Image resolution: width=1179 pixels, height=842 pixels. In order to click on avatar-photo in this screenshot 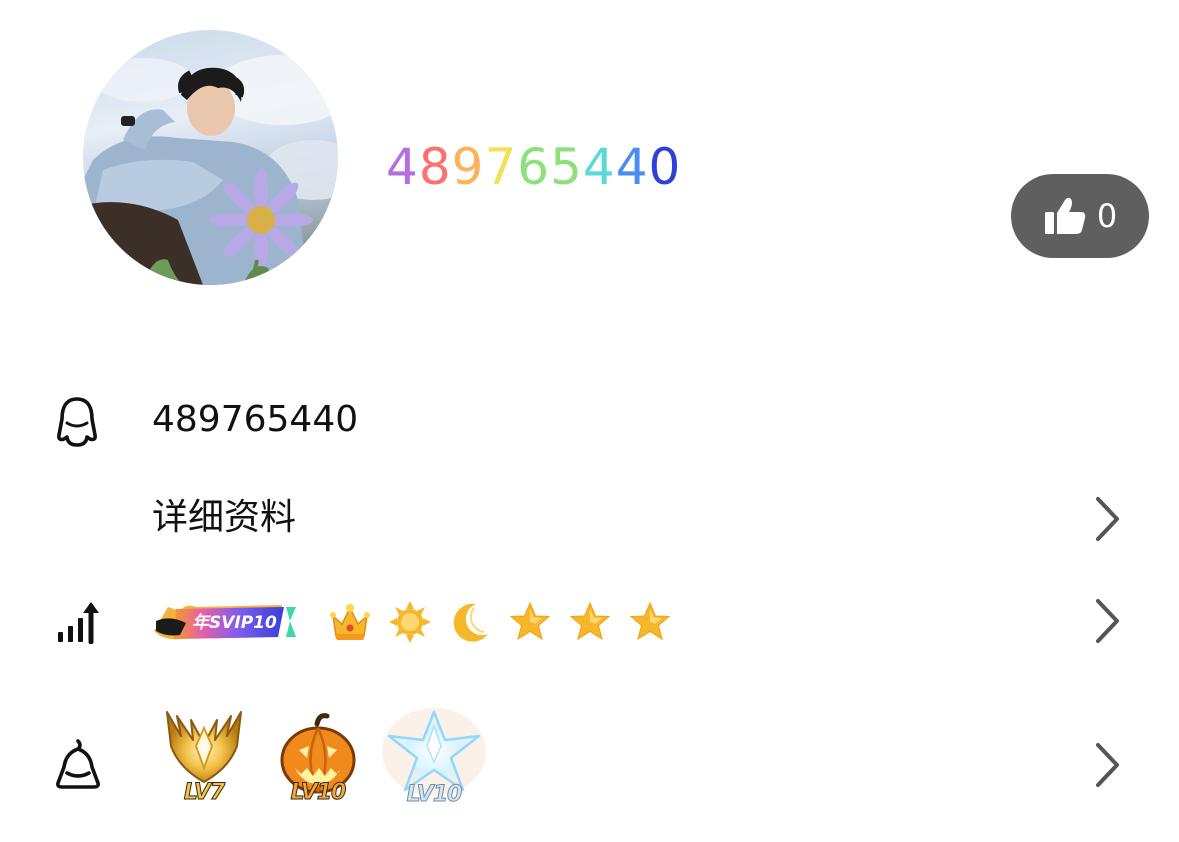, I will do `click(210, 170)`.